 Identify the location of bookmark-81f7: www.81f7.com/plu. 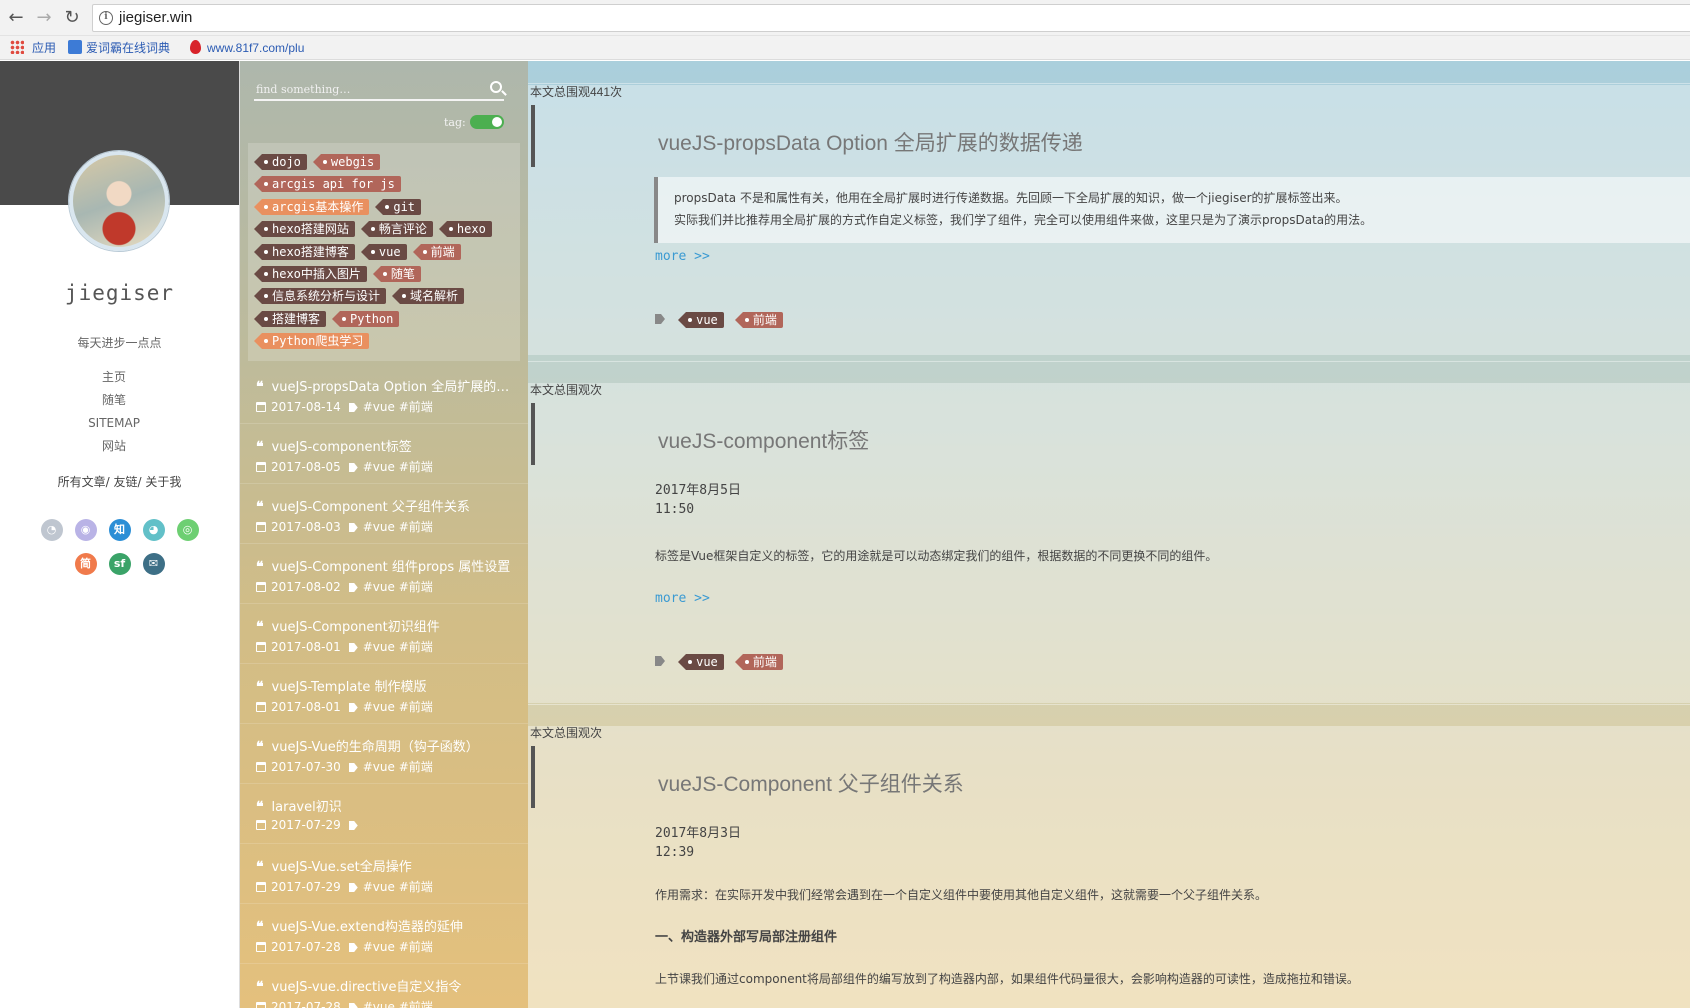
(247, 48).